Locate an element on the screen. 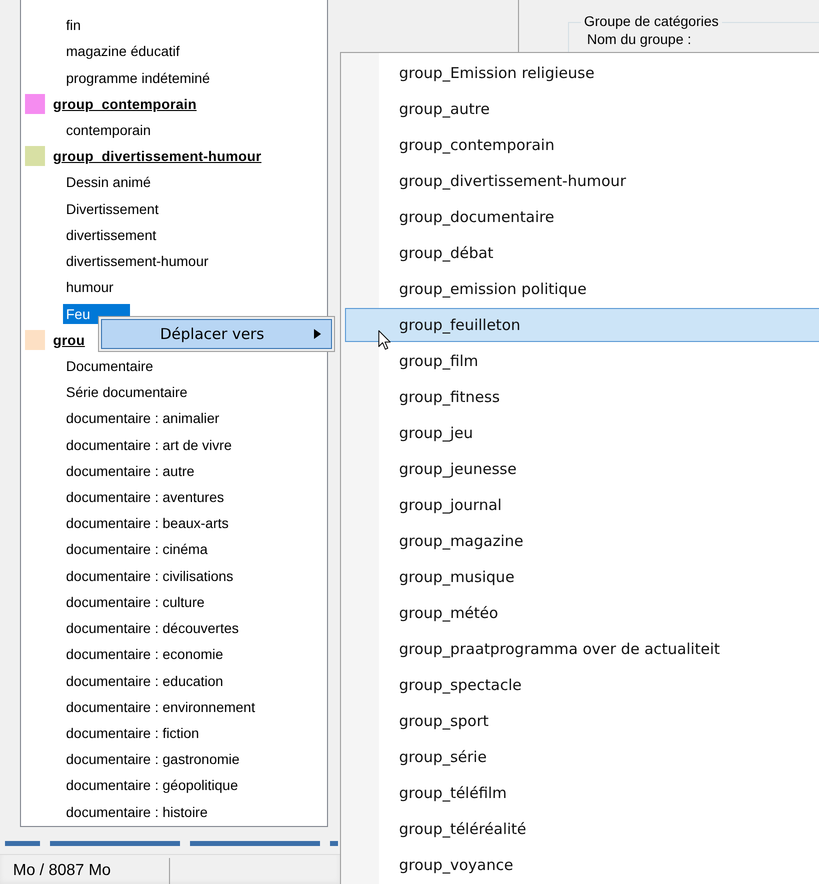 Image resolution: width=819 pixels, height=884 pixels. tree-item: documentaire : civilisations is located at coordinates (149, 576).